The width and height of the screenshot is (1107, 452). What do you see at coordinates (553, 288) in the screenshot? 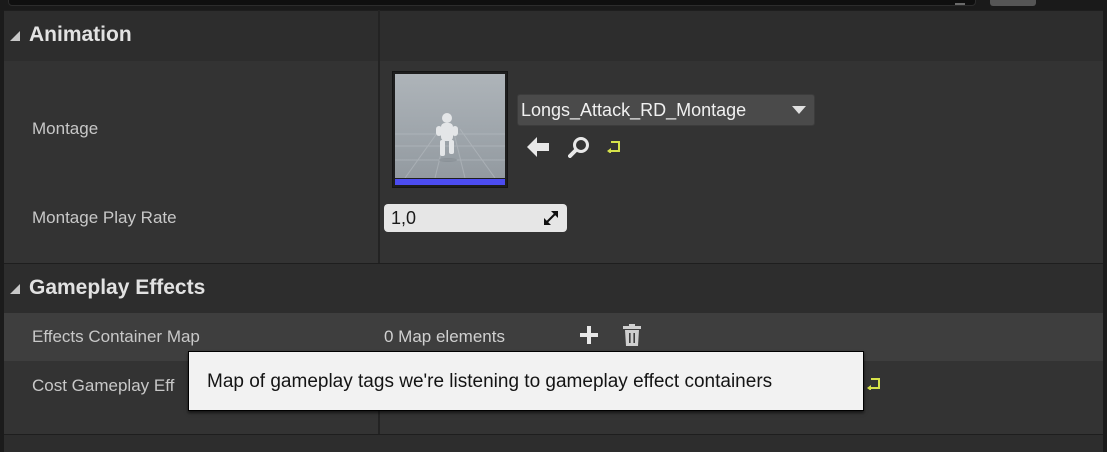
I see `category-header-gameplay-effects: Gameplay Effects` at bounding box center [553, 288].